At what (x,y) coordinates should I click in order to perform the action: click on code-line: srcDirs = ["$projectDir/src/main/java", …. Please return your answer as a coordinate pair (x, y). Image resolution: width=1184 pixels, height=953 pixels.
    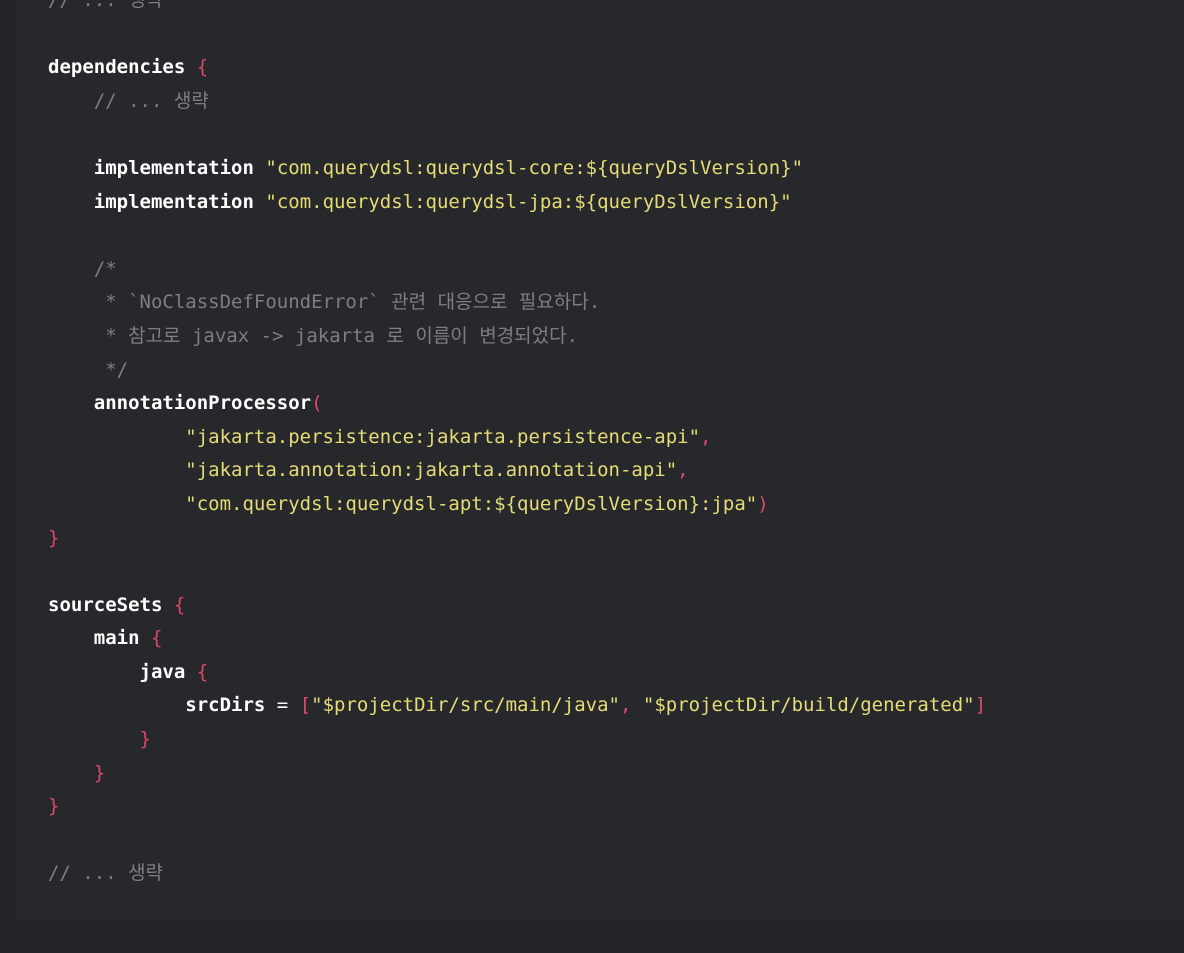
    Looking at the image, I should click on (517, 706).